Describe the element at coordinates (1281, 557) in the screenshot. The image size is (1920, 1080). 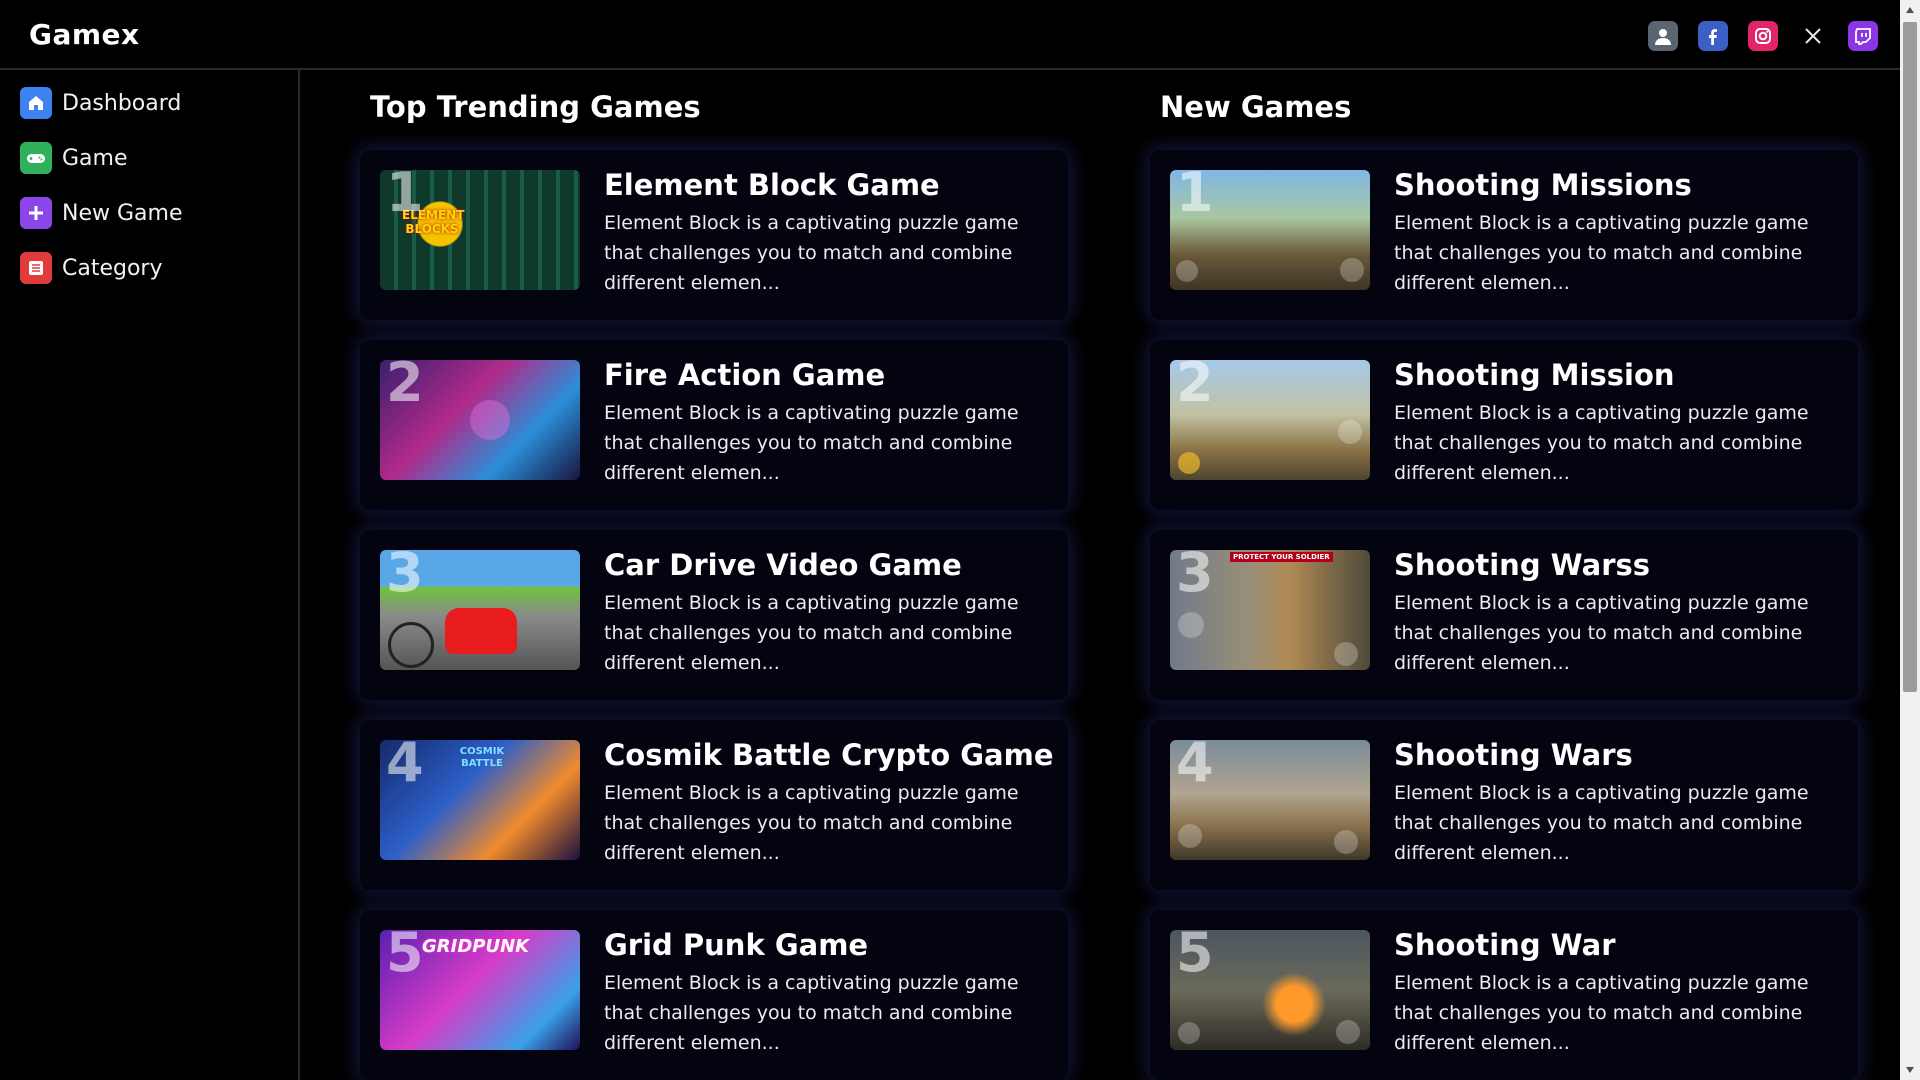
I see `thumbnail-caption: PROTECT YOUR SOLDIER` at that location.